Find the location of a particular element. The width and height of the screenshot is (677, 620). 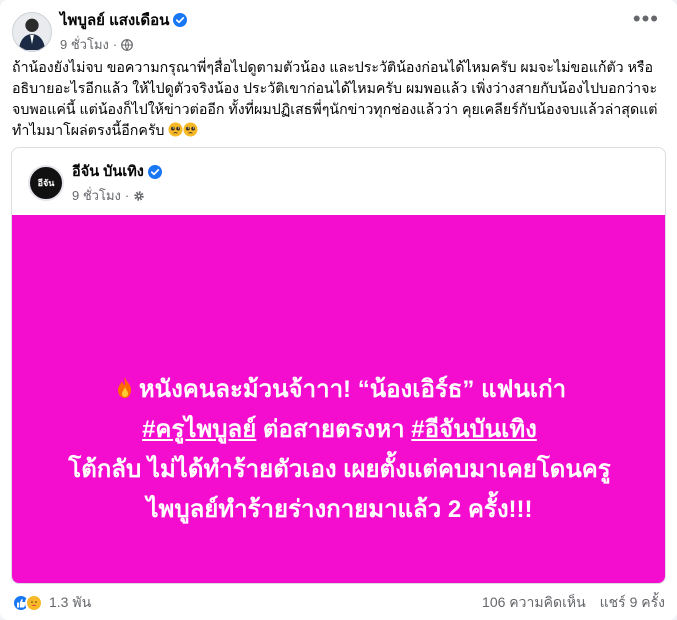

care-reaction-icon is located at coordinates (34, 603).